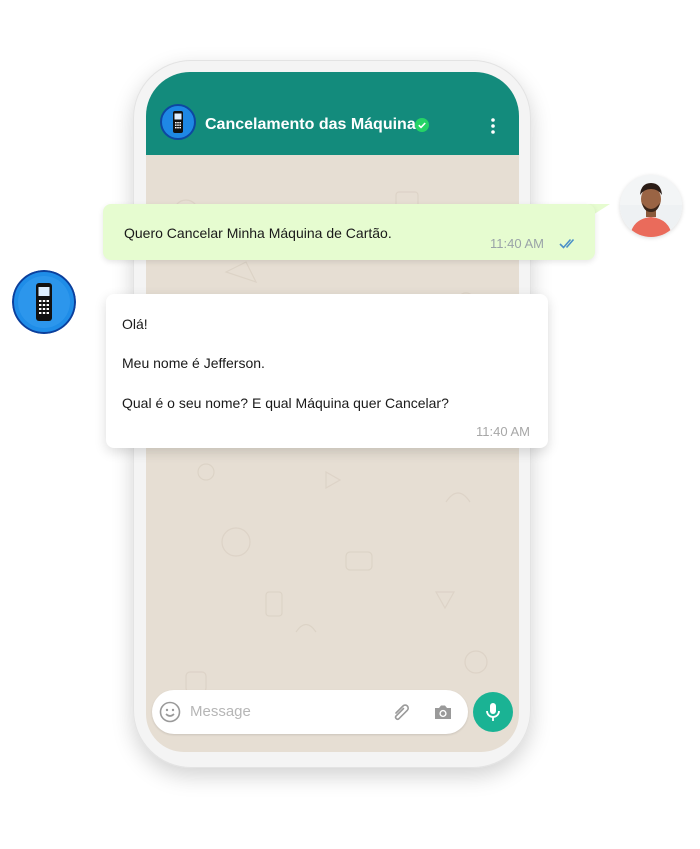 The image size is (700, 849). What do you see at coordinates (332, 113) in the screenshot?
I see `chat-header: Cancelamento das Máquinas` at bounding box center [332, 113].